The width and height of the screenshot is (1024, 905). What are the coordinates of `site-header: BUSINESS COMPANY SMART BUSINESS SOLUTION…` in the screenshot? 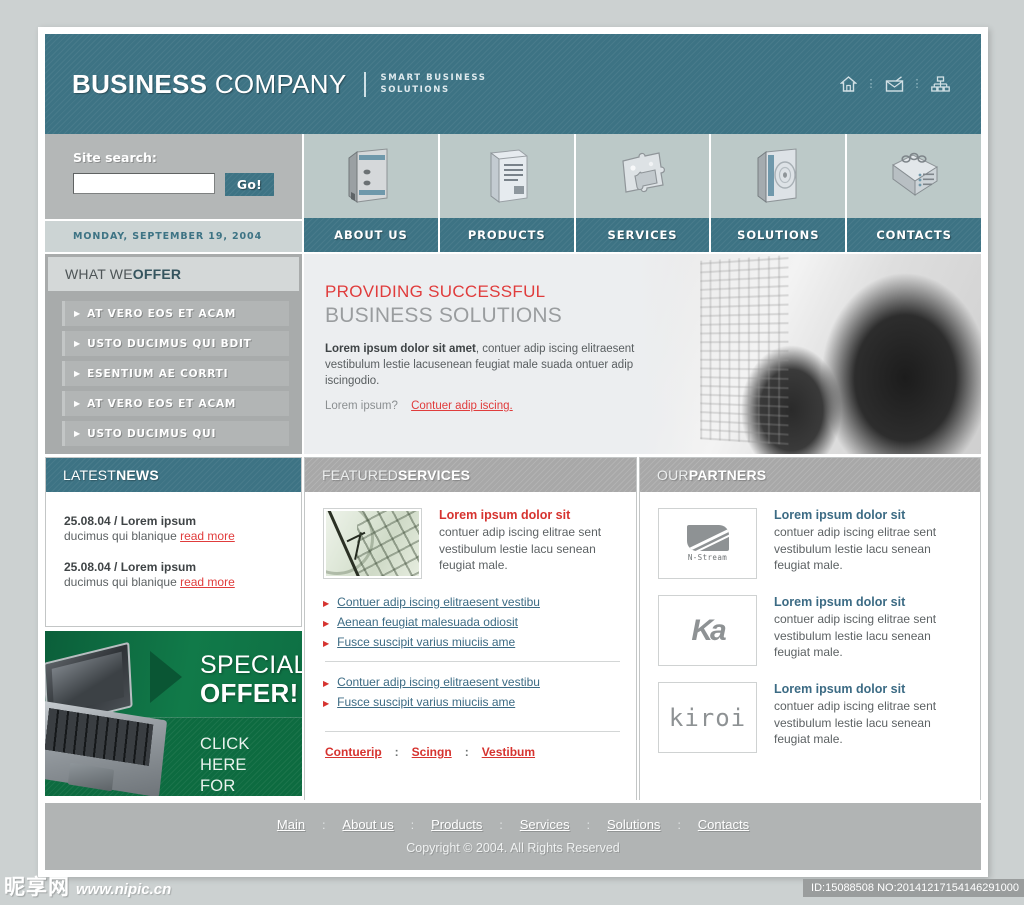 It's located at (513, 84).